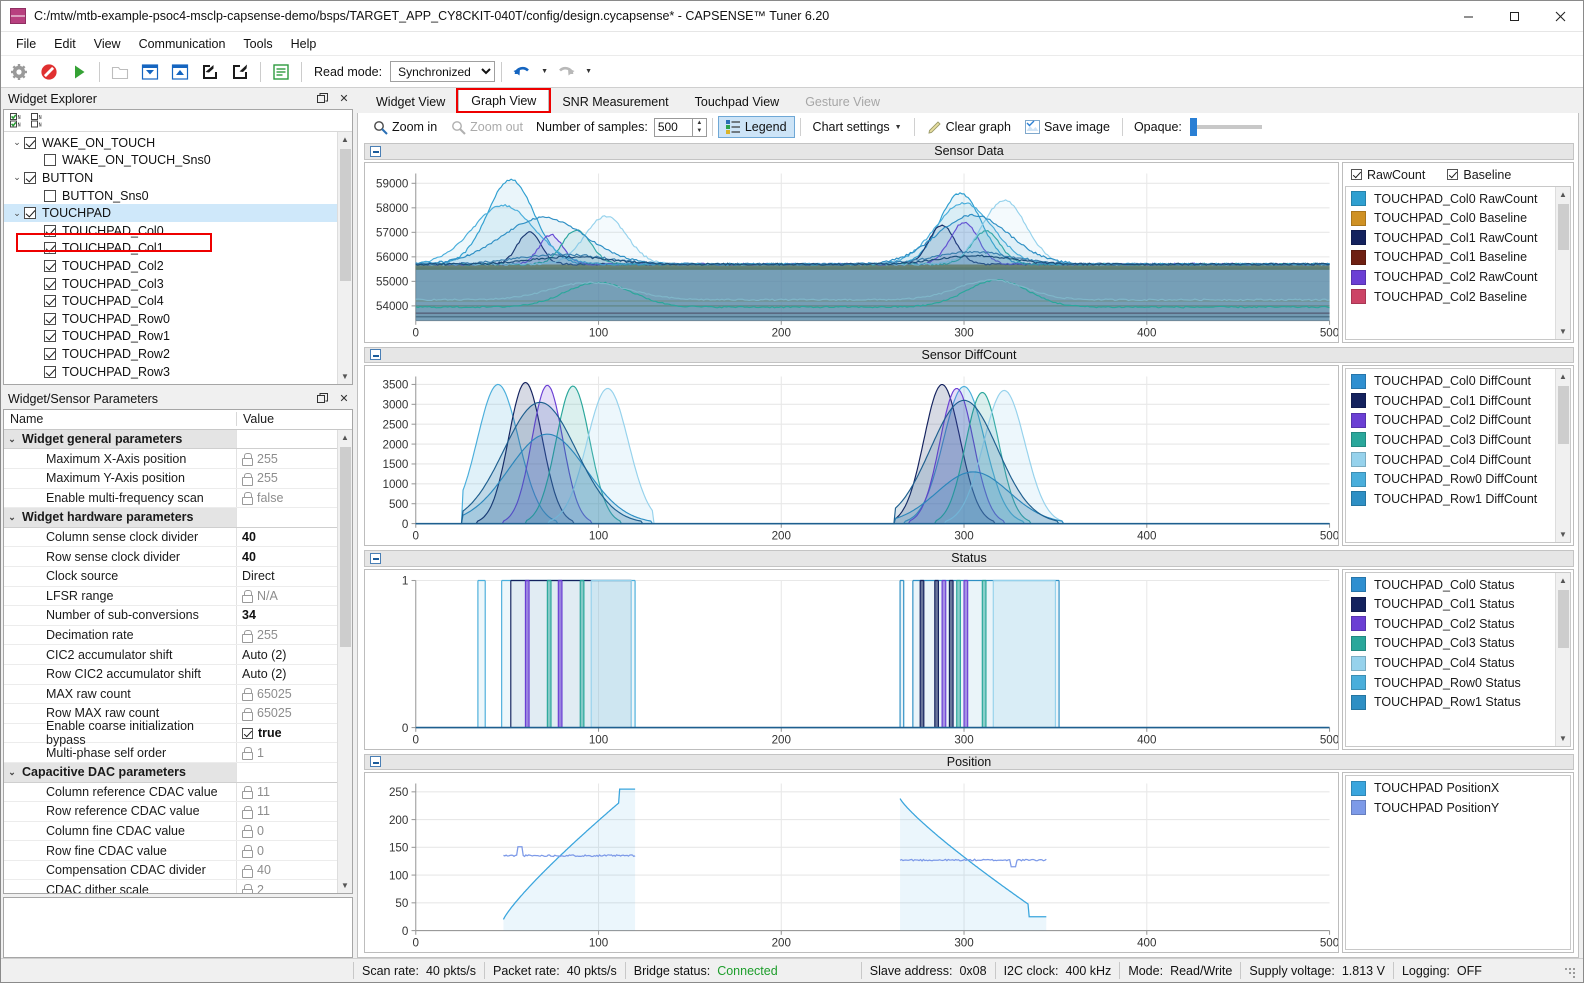  I want to click on legend-item: TOUCHPAD_Col3 DiffCount, so click(1458, 440).